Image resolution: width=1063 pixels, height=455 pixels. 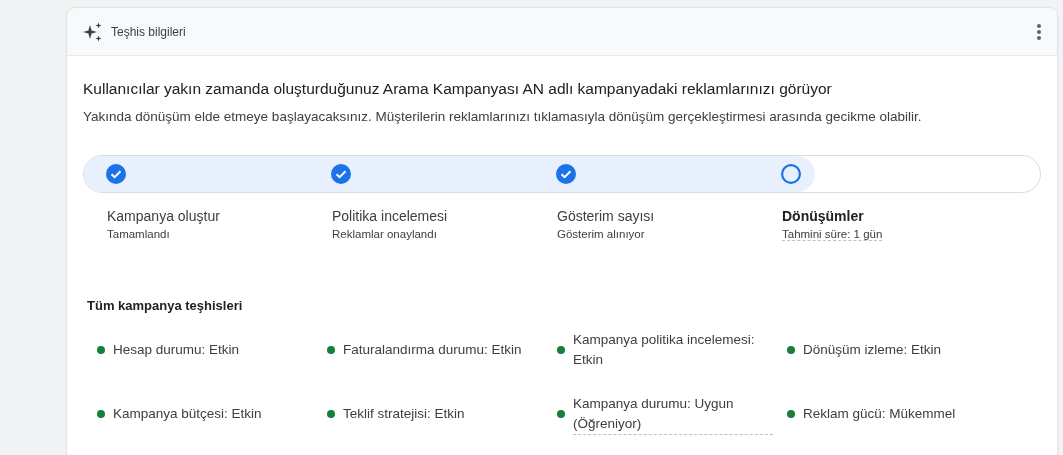 What do you see at coordinates (176, 350) in the screenshot?
I see `diagnostic-status: Hesap durumu: Etkin` at bounding box center [176, 350].